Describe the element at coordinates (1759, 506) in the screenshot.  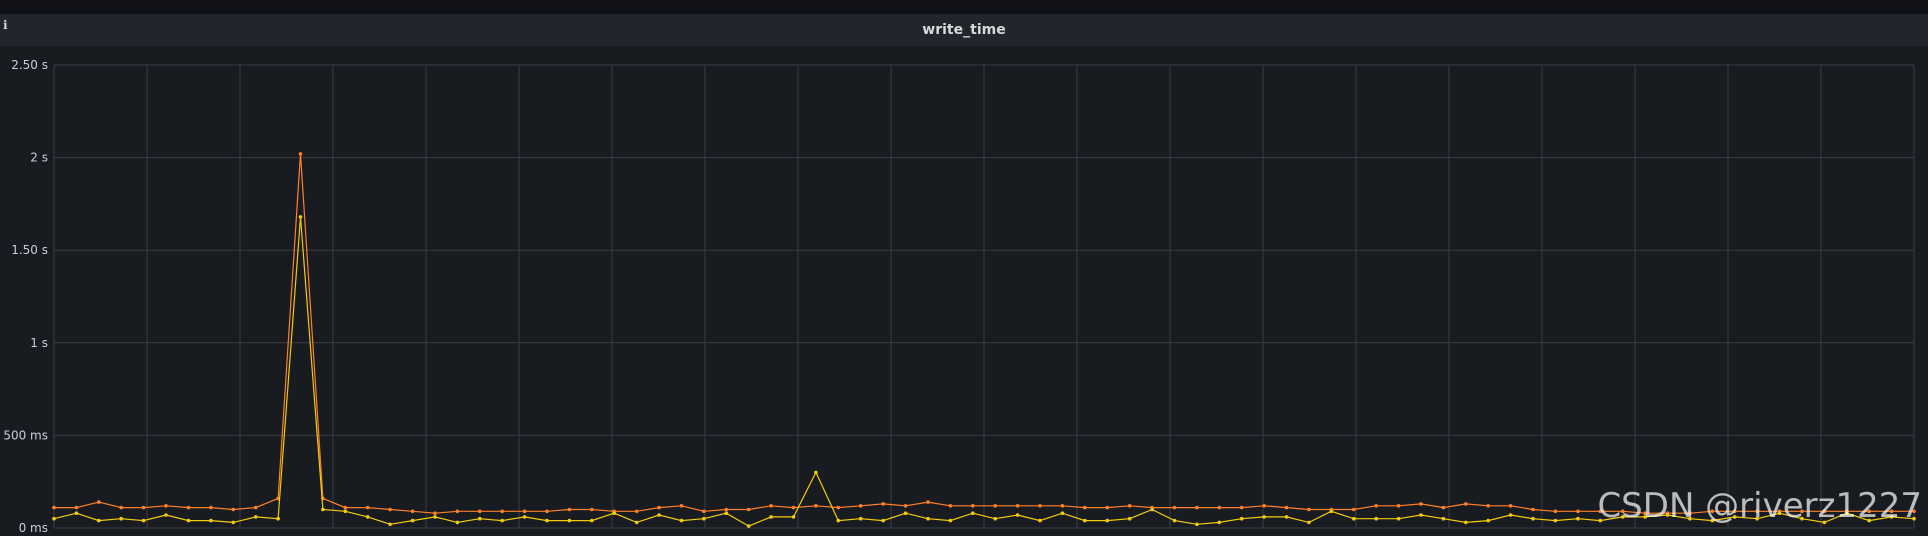
I see `watermark-text: CSDN @riverz1227` at that location.